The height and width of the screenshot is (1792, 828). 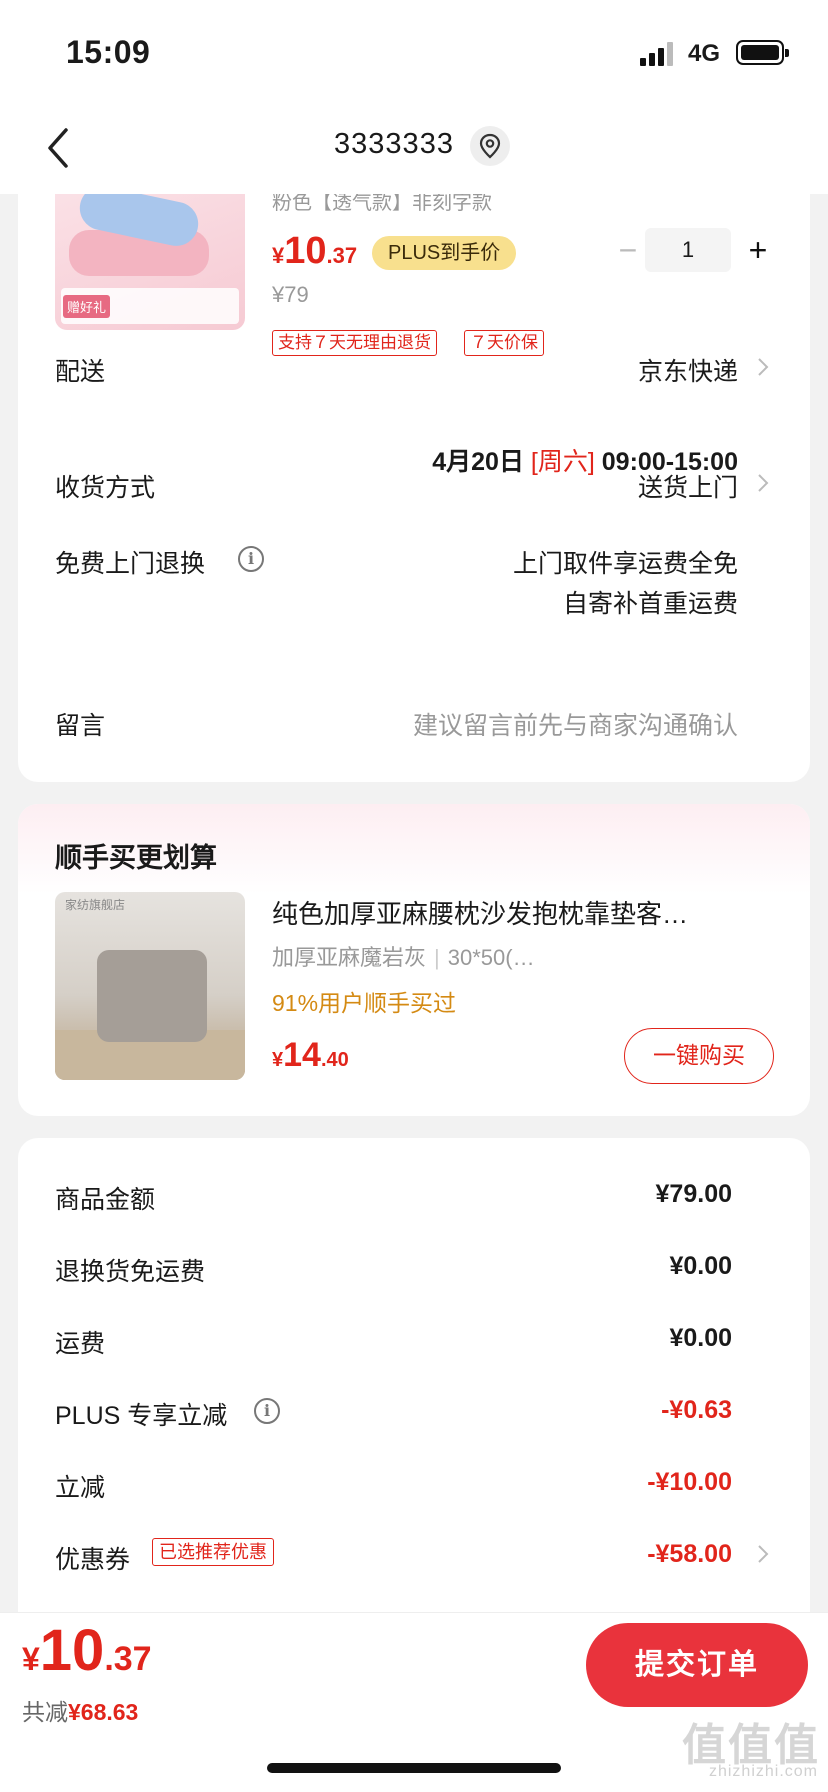 I want to click on nav-bar: 3333333, so click(x=414, y=147).